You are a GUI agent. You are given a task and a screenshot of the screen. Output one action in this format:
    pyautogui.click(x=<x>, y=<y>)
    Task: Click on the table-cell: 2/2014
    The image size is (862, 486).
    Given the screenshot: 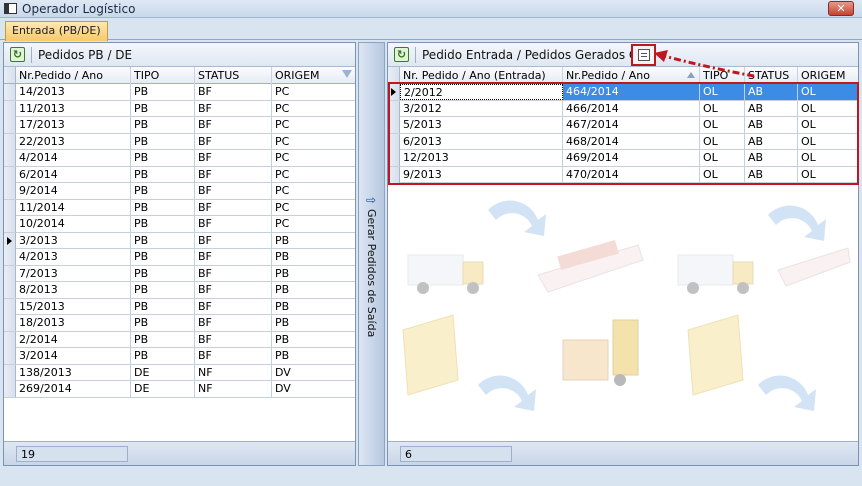 What is the action you would take?
    pyautogui.click(x=73, y=339)
    